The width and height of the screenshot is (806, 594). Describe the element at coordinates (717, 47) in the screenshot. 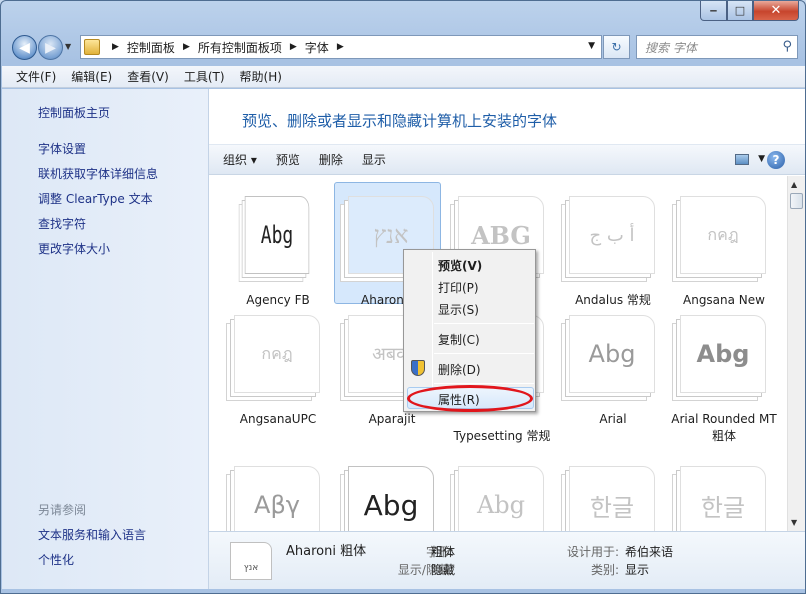

I see `search-input: 搜索 字体 ⚲` at that location.